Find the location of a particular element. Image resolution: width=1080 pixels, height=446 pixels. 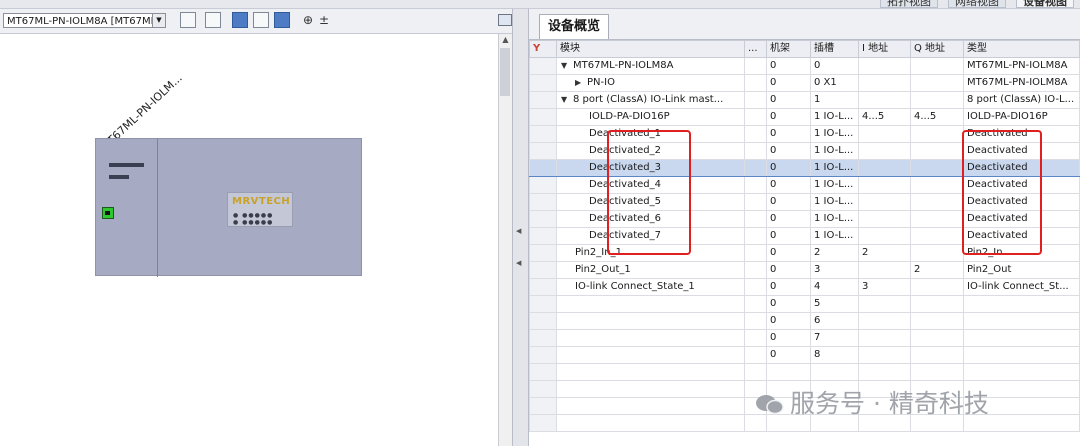

cell-type is located at coordinates (1021, 372).